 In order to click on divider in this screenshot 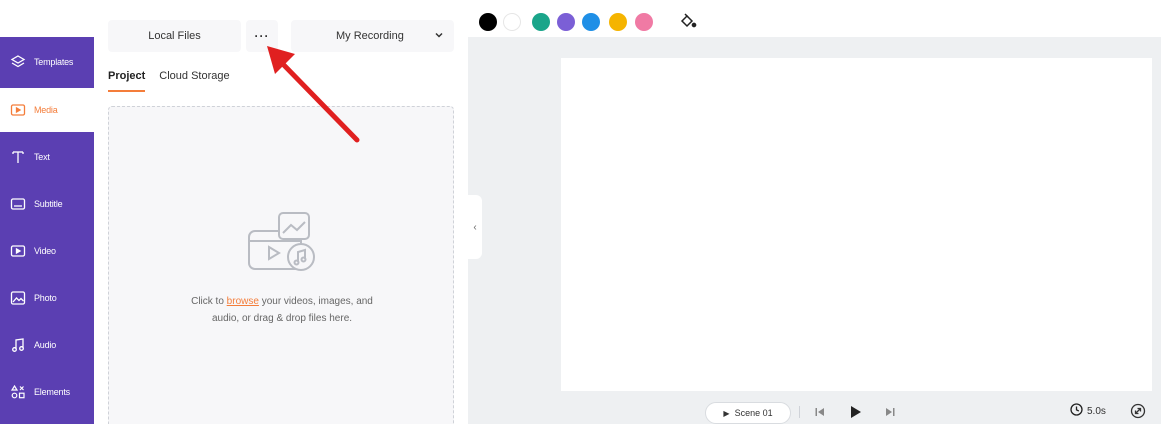, I will do `click(799, 412)`.